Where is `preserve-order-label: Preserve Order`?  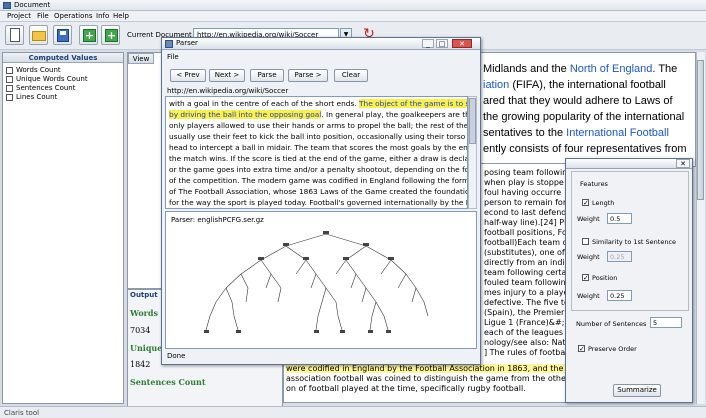 preserve-order-label: Preserve Order is located at coordinates (612, 349).